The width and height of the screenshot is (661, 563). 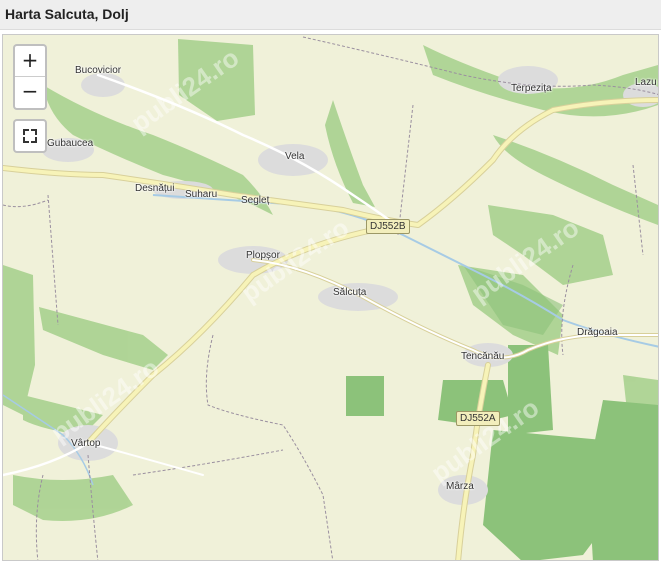 I want to click on place-label-tencanau: Tencănău, so click(x=483, y=356).